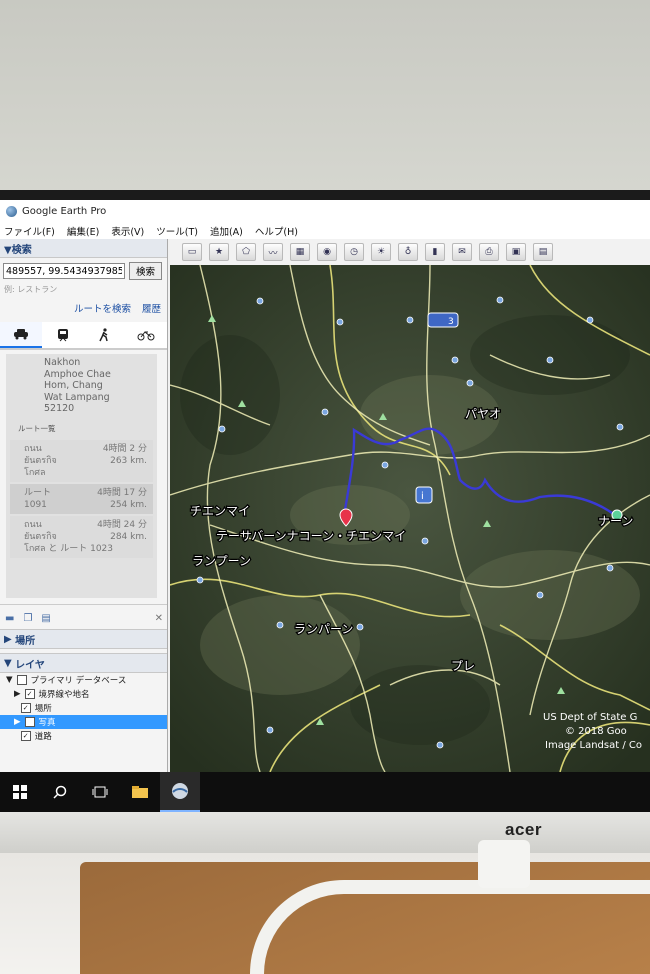 This screenshot has width=650, height=974. I want to click on bicycle-mode-tab, so click(146, 335).